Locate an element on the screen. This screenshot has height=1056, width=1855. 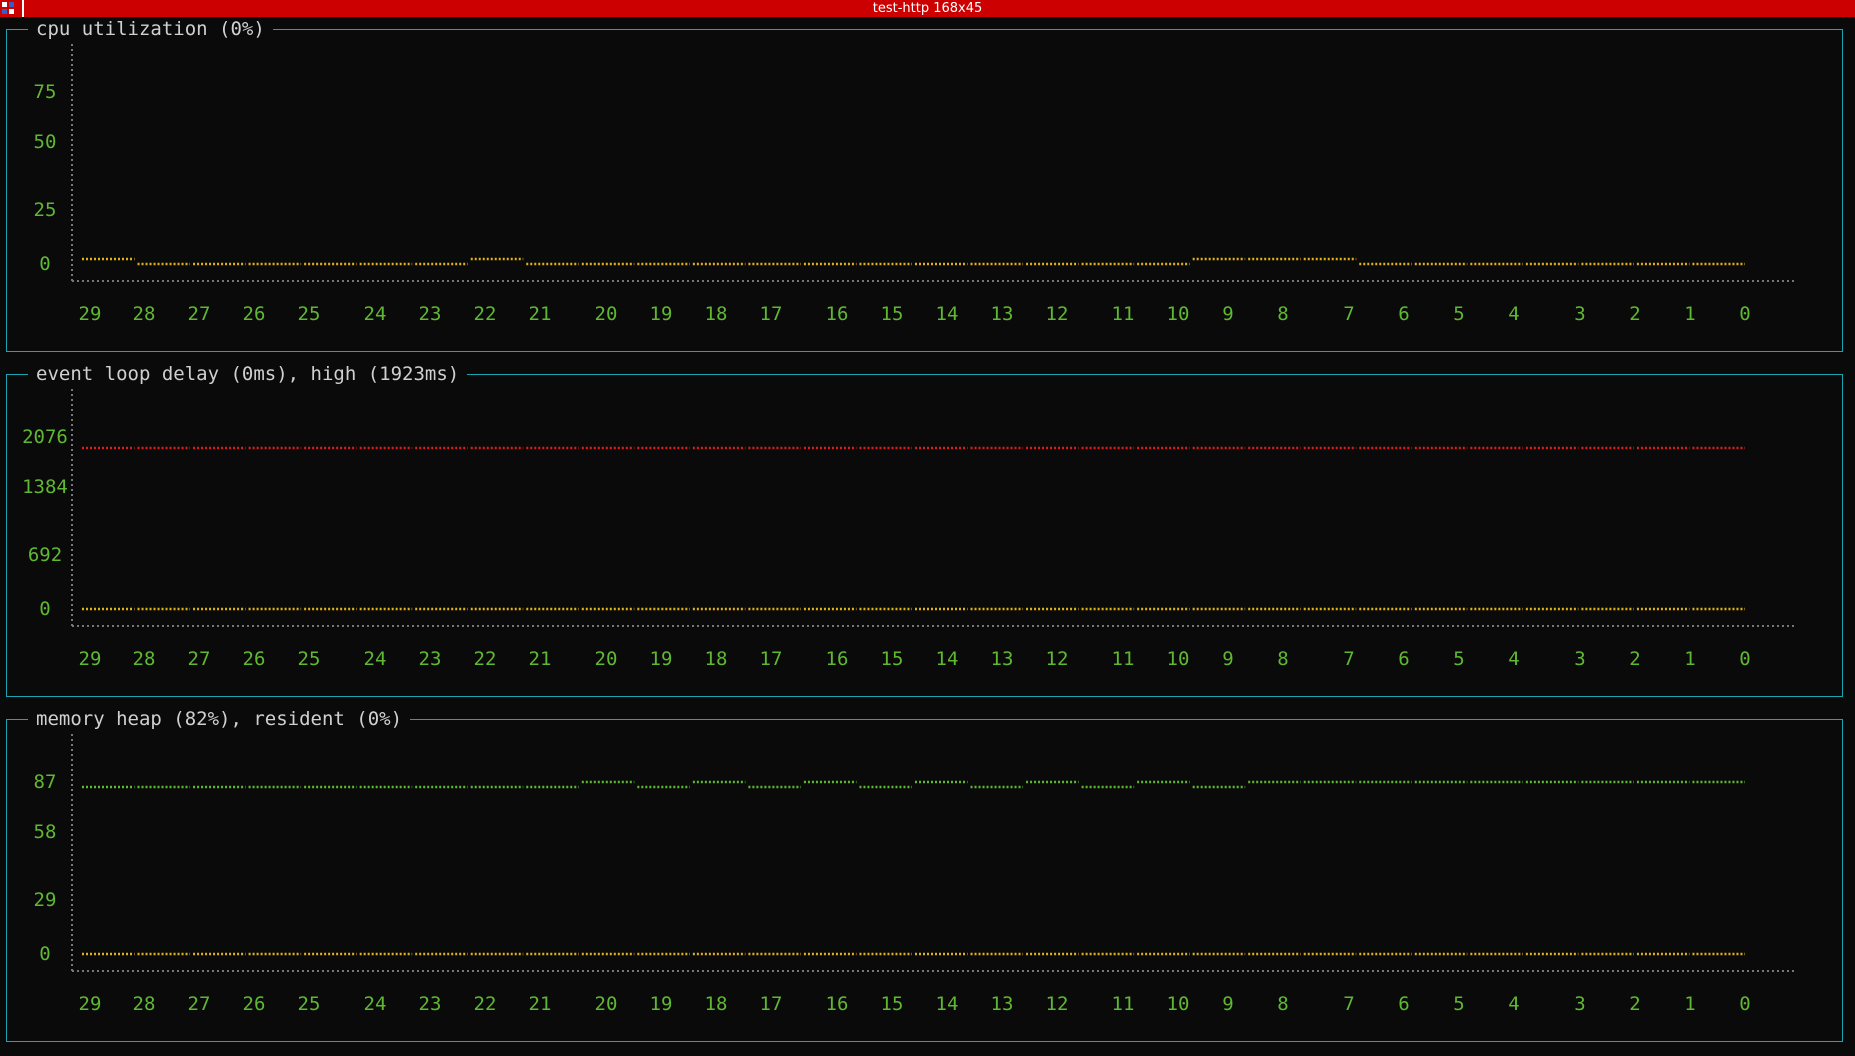
y-tick-label: 29 is located at coordinates (45, 900).